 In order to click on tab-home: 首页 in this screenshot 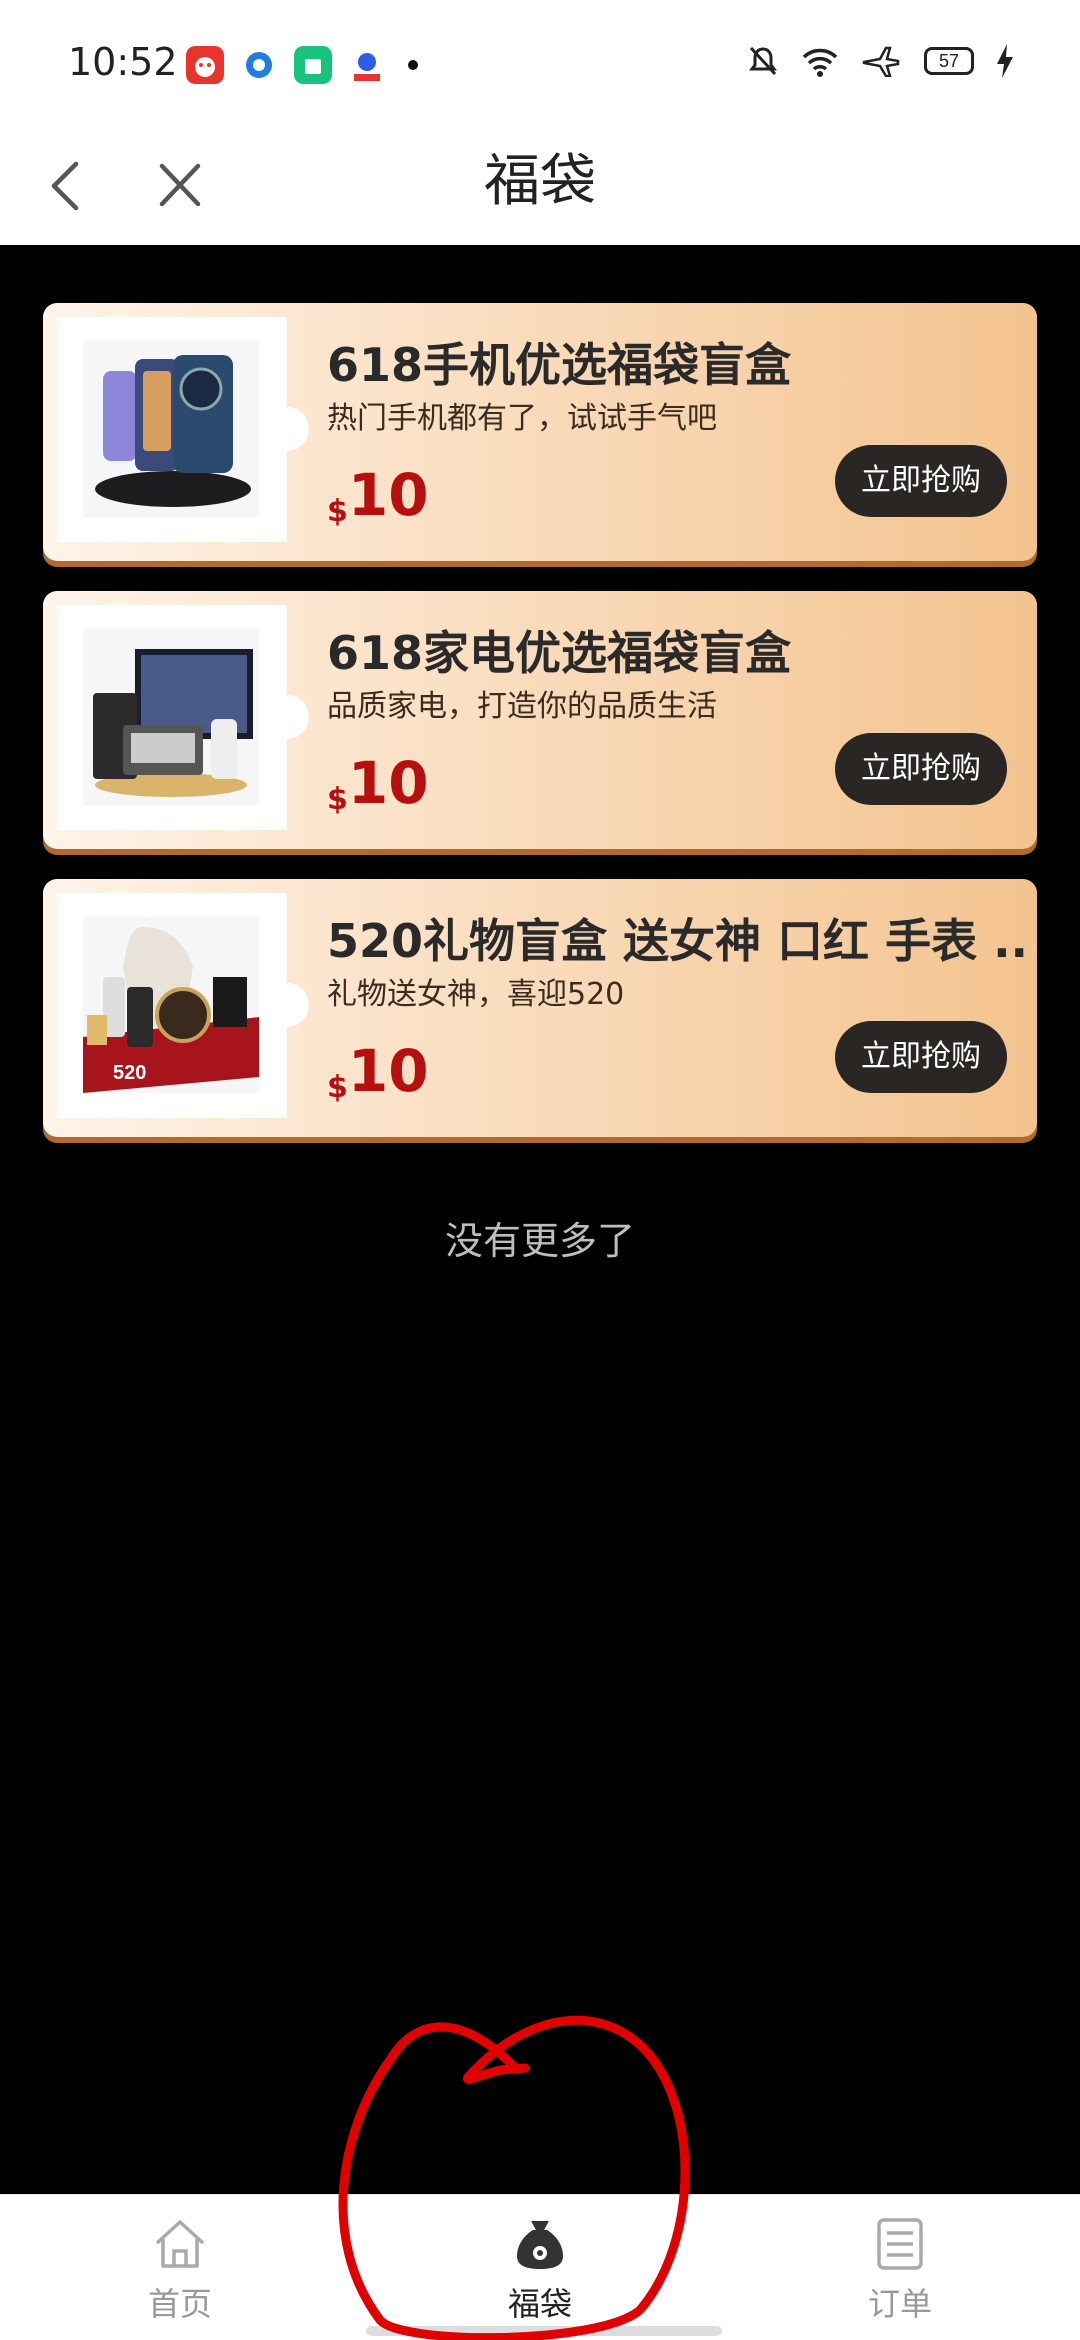, I will do `click(180, 2267)`.